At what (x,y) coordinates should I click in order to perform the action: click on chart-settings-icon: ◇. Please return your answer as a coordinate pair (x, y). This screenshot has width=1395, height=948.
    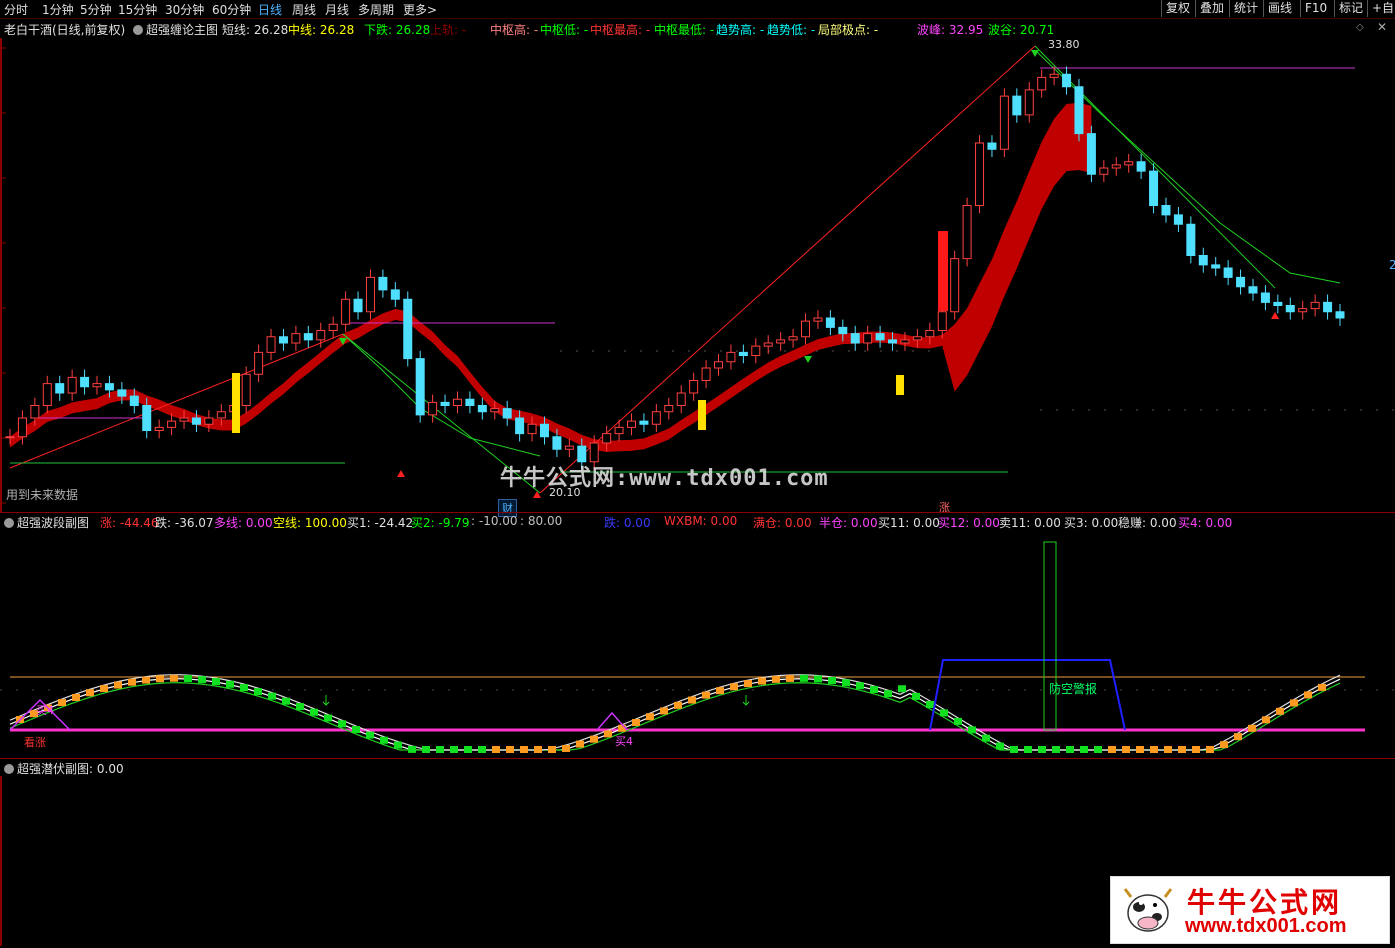
    Looking at the image, I should click on (1360, 27).